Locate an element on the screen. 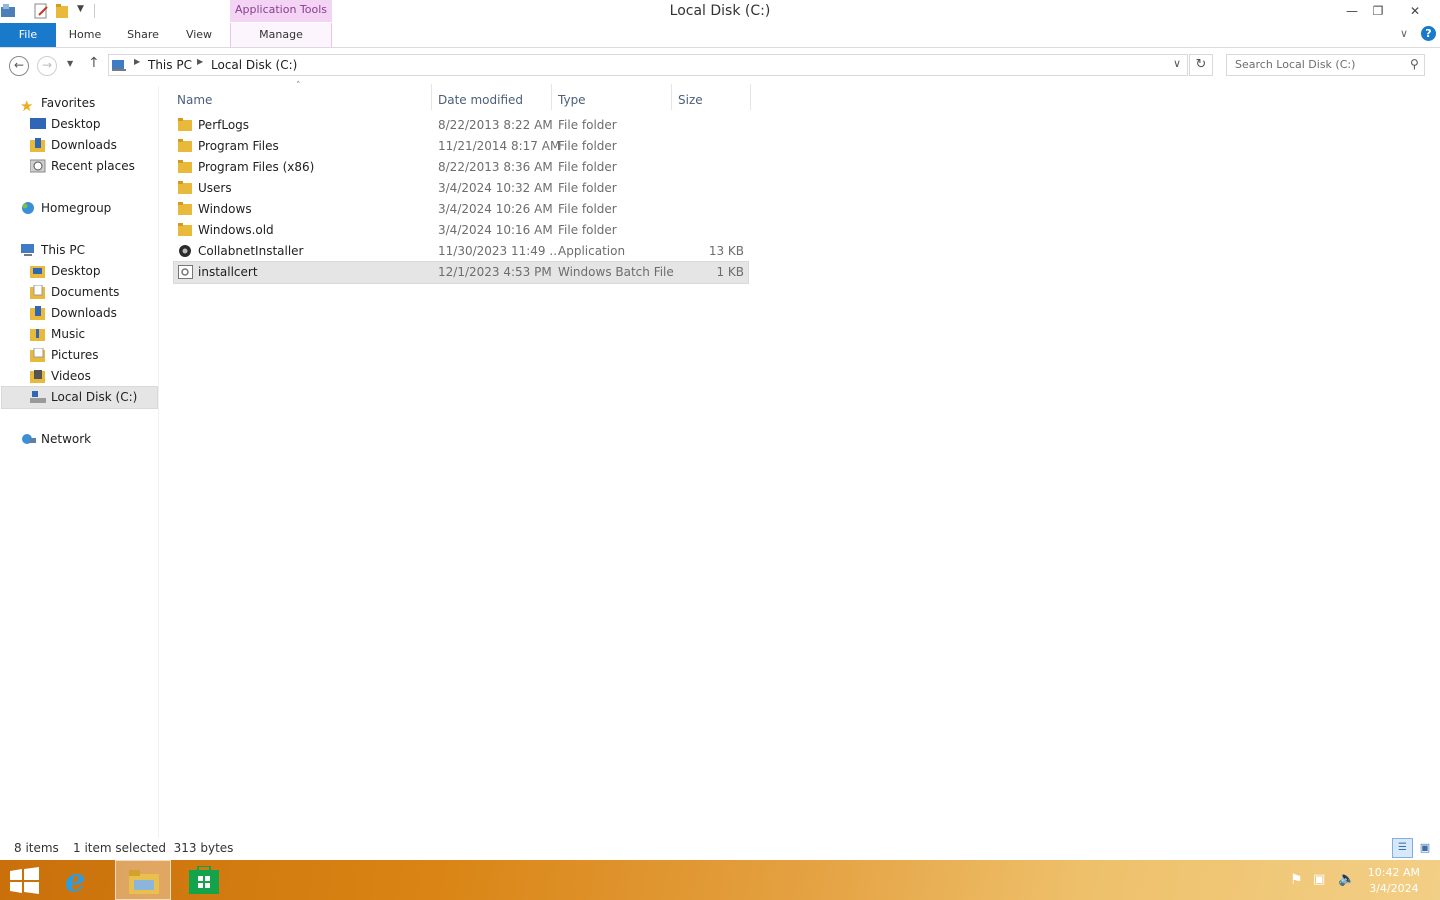 Image resolution: width=1440 pixels, height=900 pixels. large-icons-view-icon: ▣ is located at coordinates (1425, 848).